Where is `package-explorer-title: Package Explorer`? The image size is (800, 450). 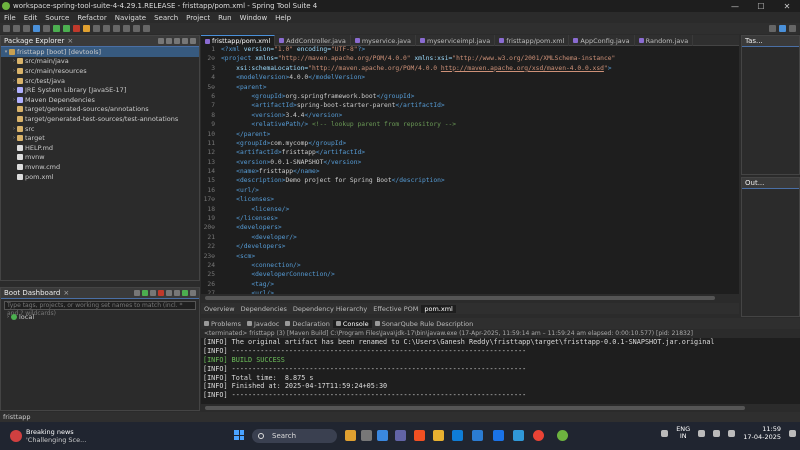
package-explorer-title: Package Explorer is located at coordinates (34, 41).